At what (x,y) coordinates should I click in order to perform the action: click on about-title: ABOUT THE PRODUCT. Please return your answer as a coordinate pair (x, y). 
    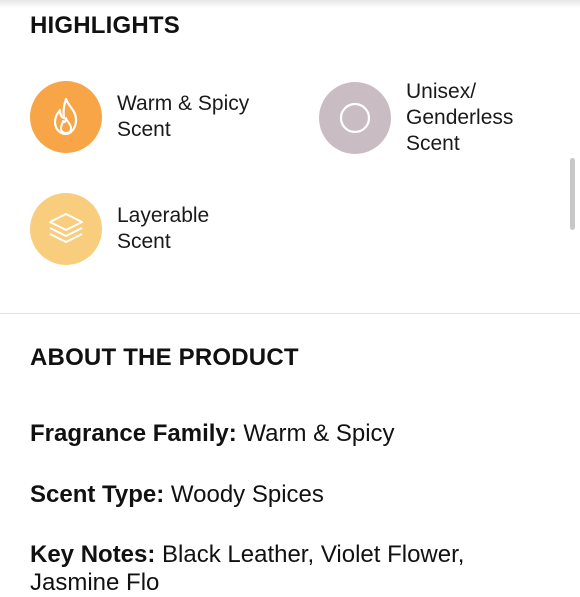
    Looking at the image, I should click on (164, 357).